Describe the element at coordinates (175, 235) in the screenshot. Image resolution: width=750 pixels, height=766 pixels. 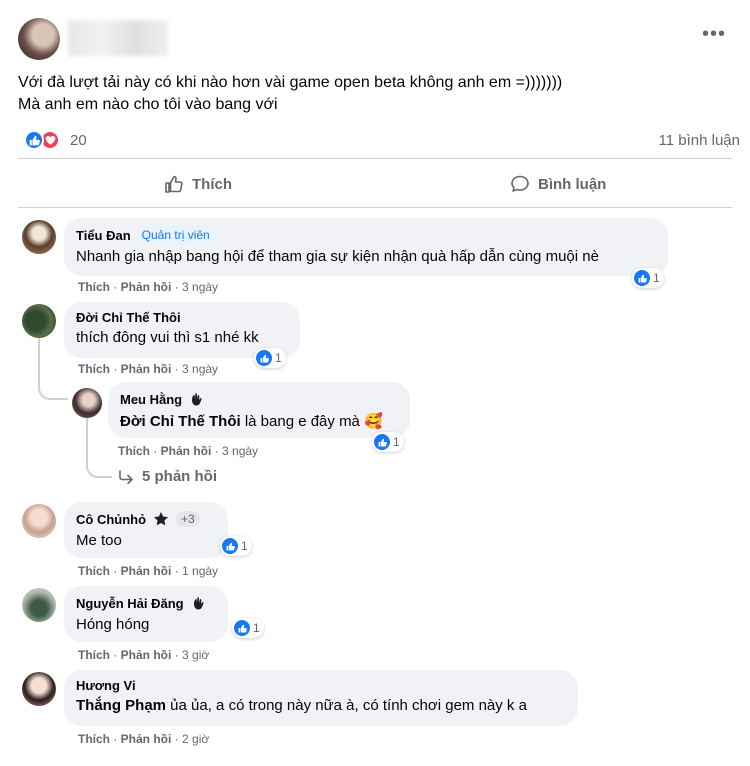
I see `admin-badge: Quản trị viên` at that location.